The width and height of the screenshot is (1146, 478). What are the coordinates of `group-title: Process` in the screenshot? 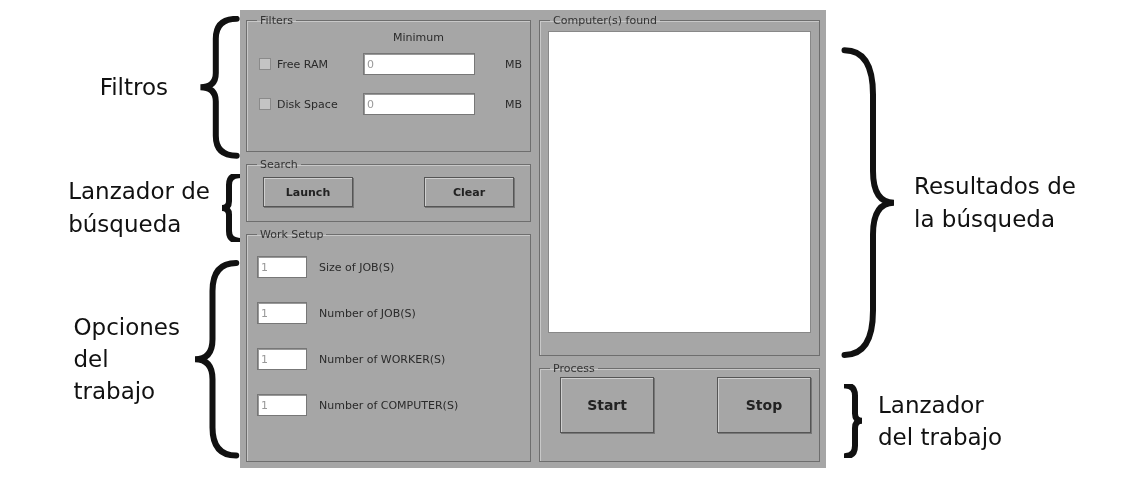 It's located at (574, 368).